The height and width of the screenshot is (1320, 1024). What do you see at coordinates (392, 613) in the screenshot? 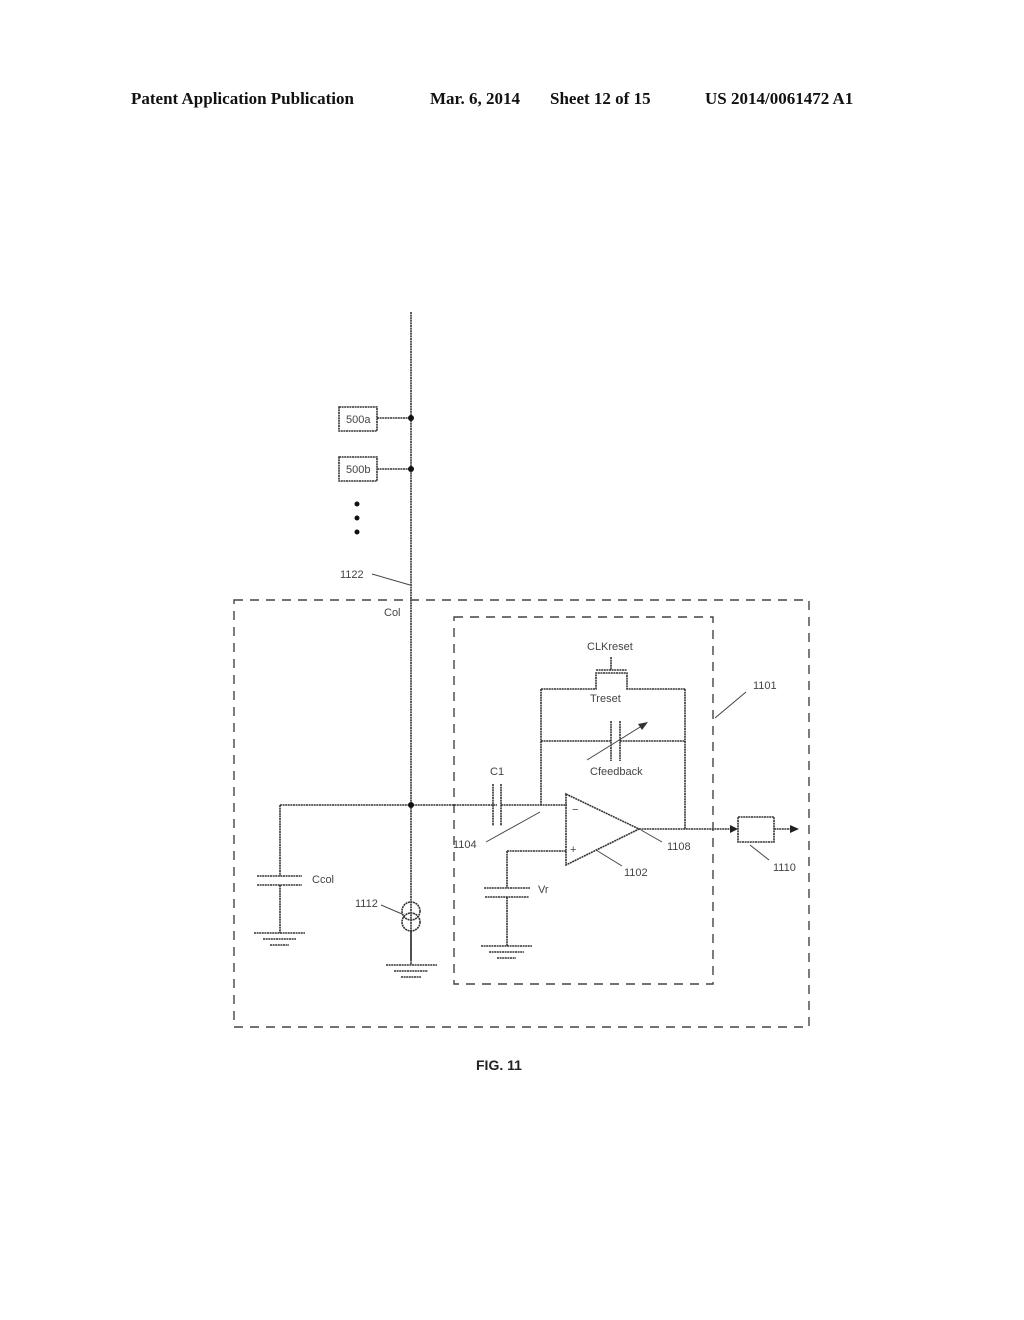
I see `col-label: Col` at bounding box center [392, 613].